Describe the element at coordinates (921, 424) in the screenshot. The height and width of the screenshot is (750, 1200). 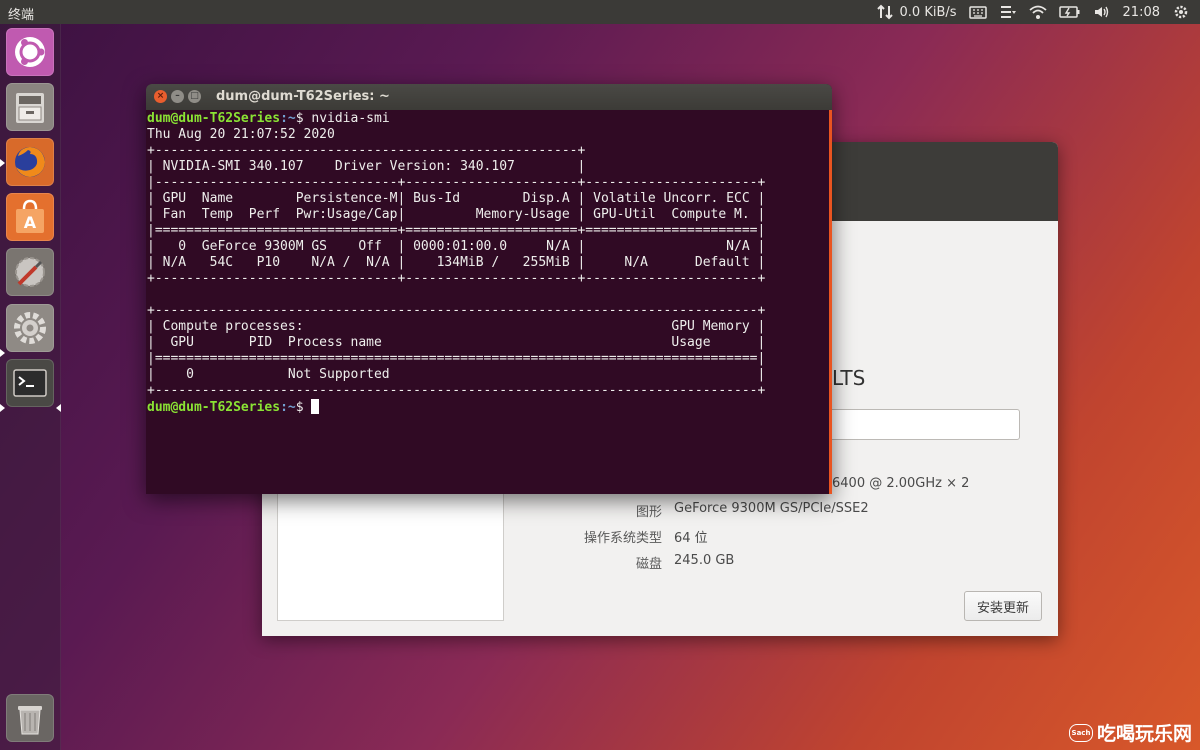
I see `device-name-field` at that location.